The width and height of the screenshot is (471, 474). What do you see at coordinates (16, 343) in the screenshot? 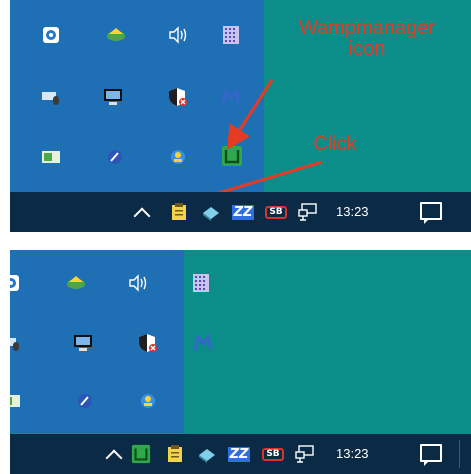
I see `keyboard-mouse-icon` at bounding box center [16, 343].